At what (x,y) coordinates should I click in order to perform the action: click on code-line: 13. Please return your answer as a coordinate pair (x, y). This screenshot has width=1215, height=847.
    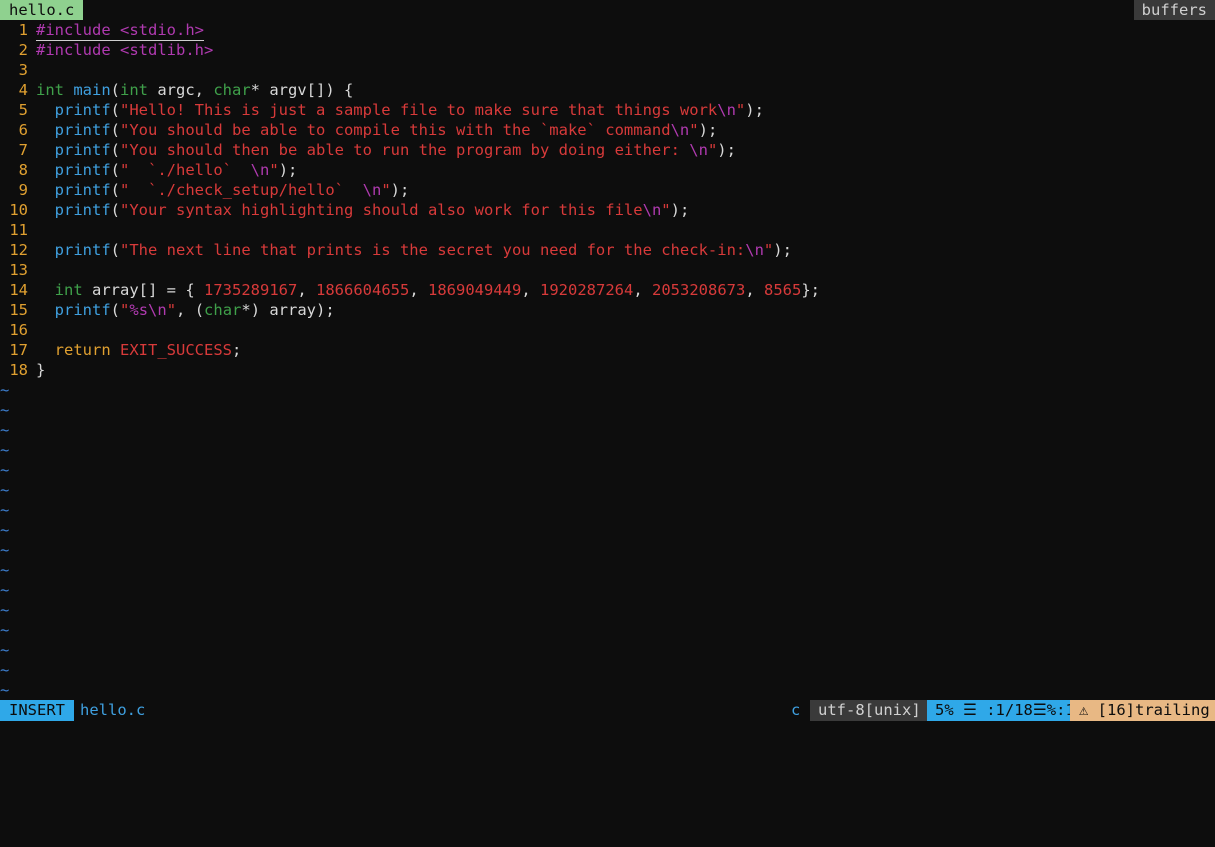
    Looking at the image, I should click on (607, 270).